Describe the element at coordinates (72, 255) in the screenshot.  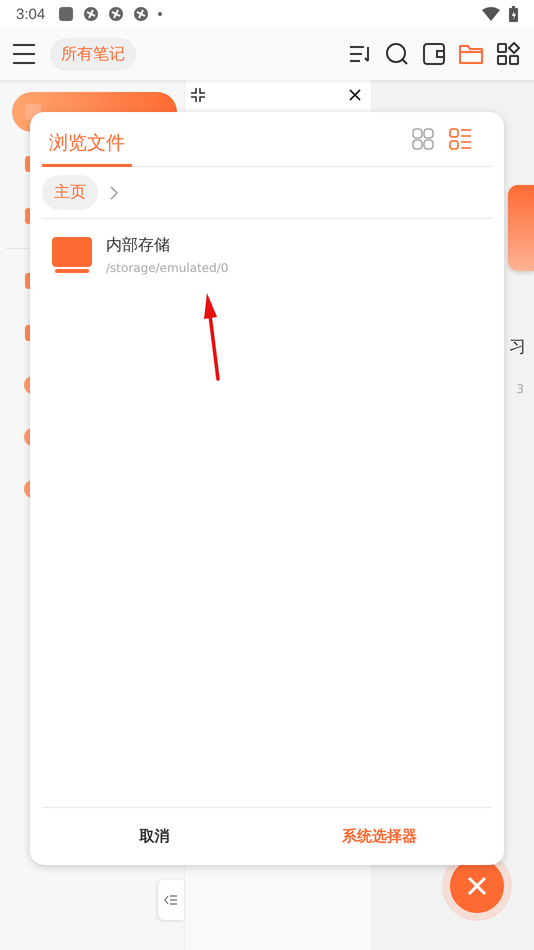
I see `storage-icon` at that location.